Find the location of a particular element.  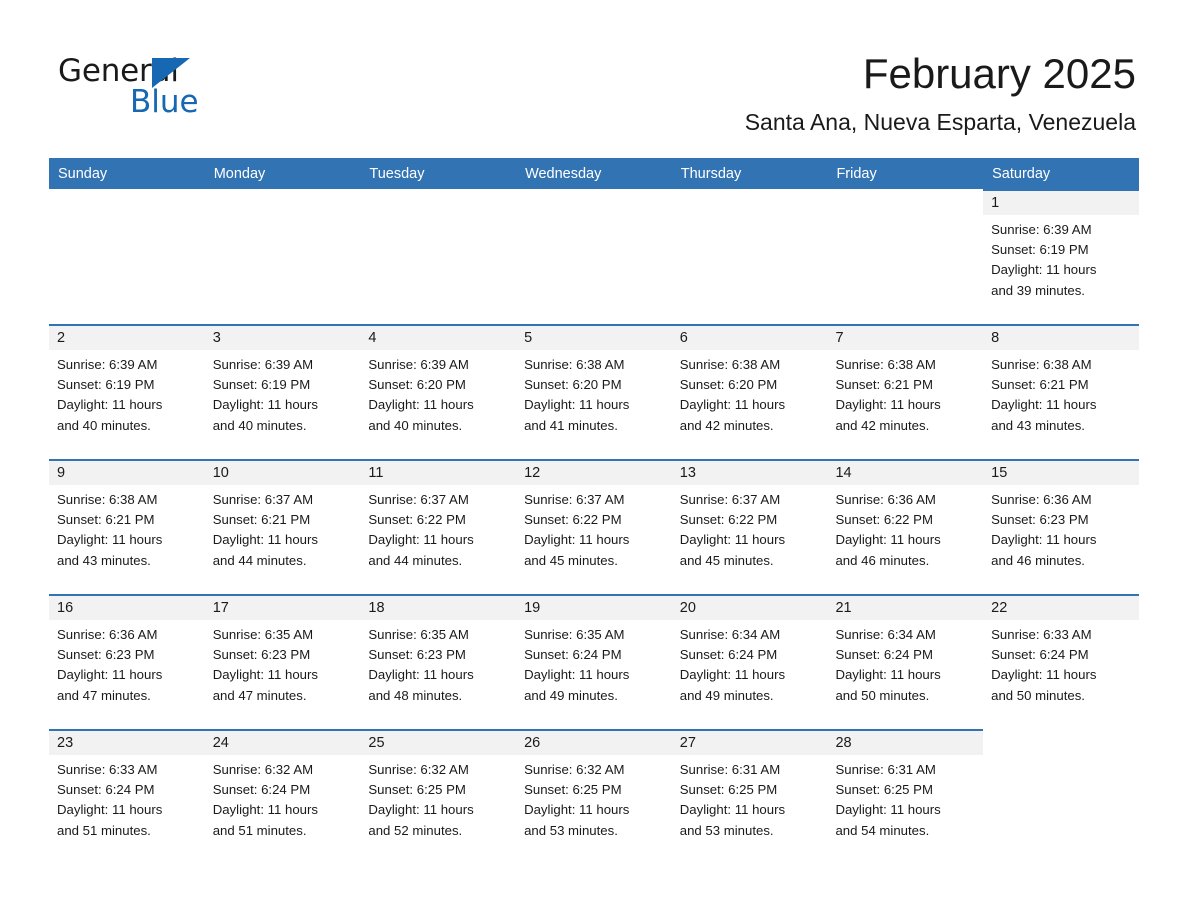

day-number: 4 is located at coordinates (438, 338).